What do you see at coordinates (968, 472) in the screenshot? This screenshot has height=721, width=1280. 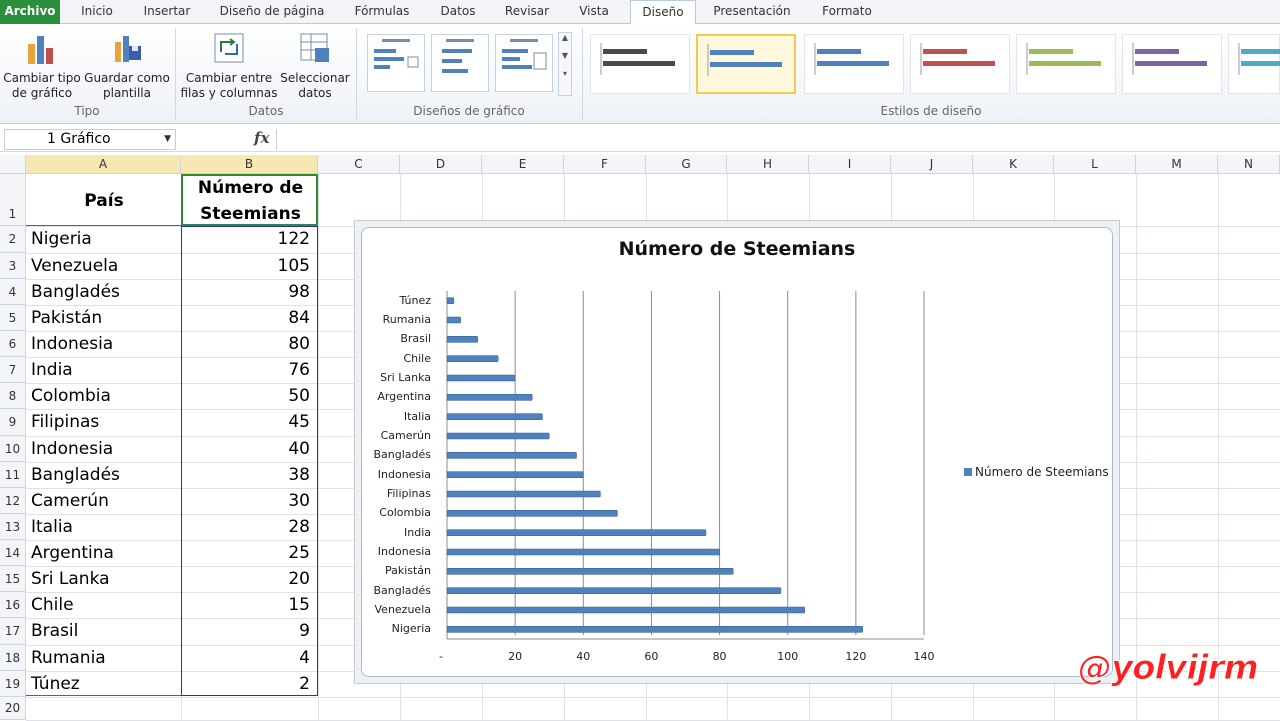 I see `legend-swatch` at bounding box center [968, 472].